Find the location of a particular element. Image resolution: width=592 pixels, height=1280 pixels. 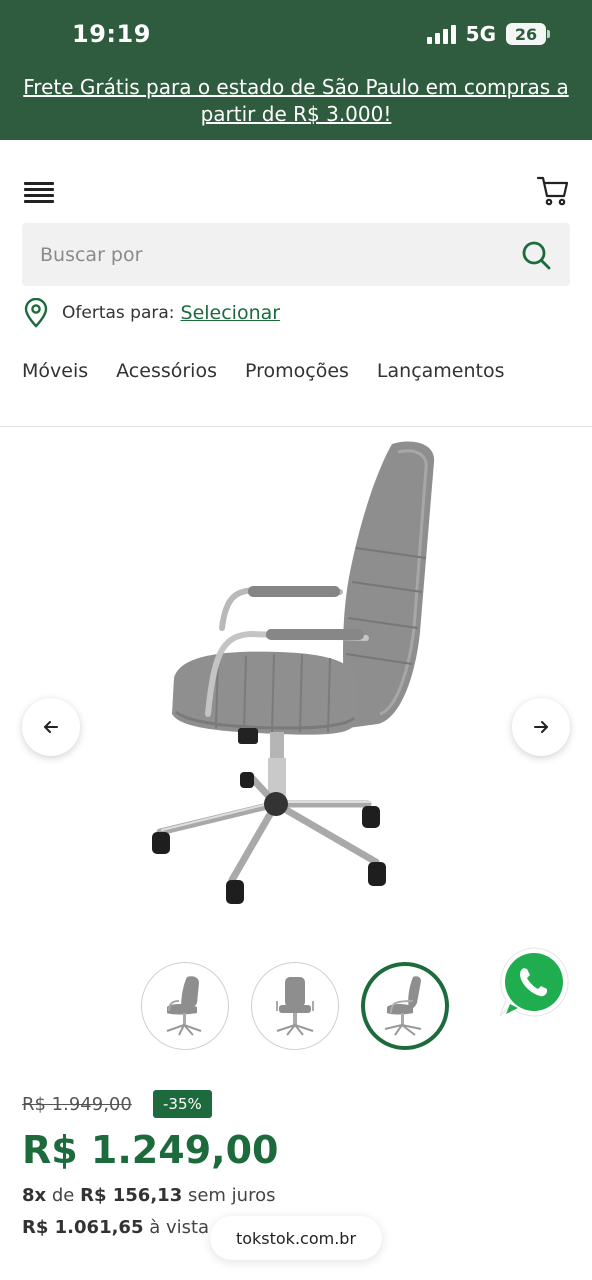

previous-image-button is located at coordinates (51, 727).